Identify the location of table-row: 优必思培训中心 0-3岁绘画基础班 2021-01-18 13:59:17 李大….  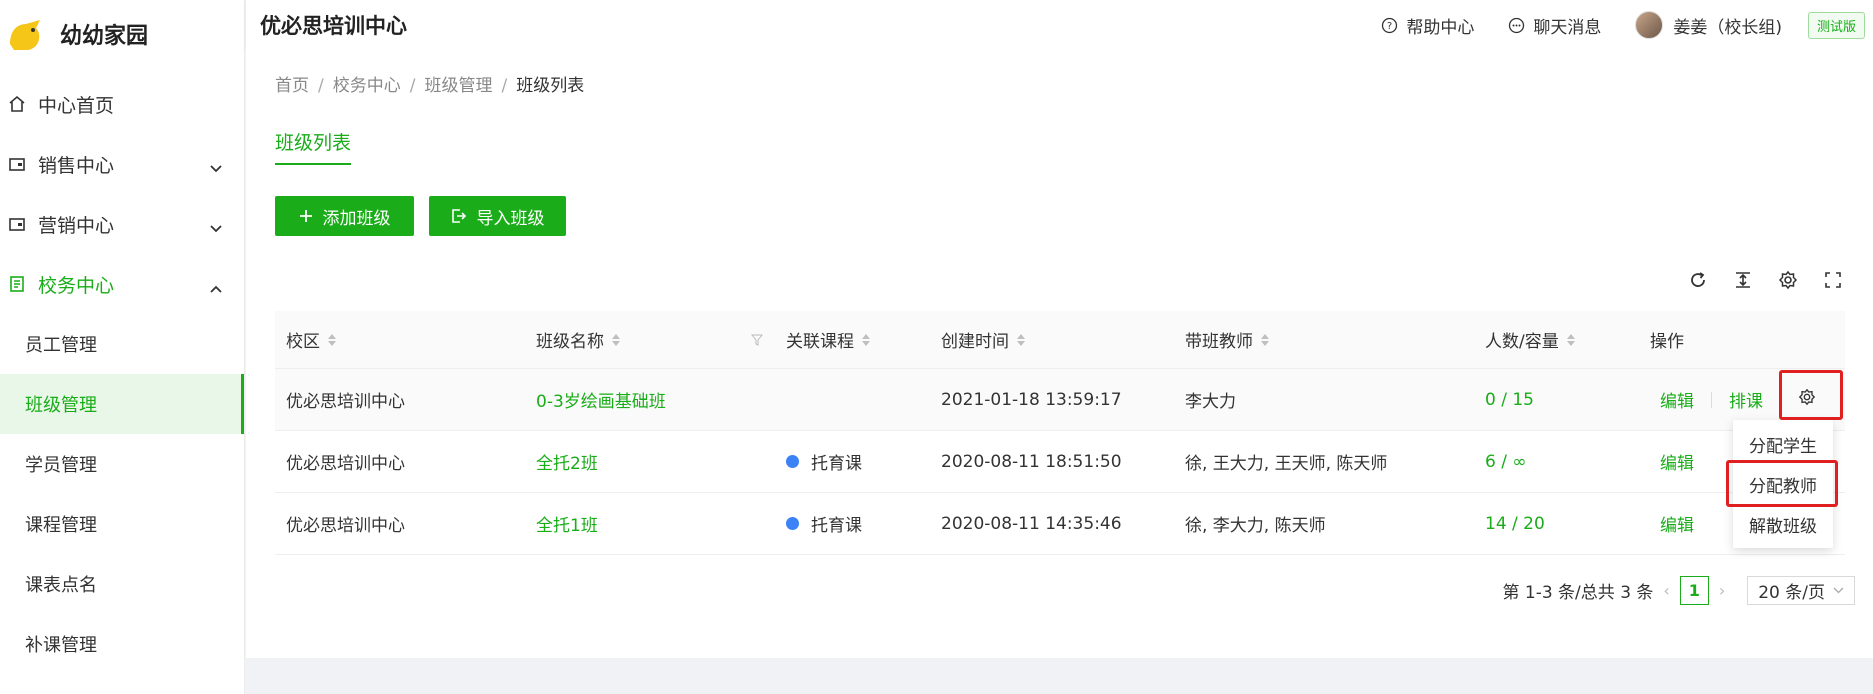
(1060, 400).